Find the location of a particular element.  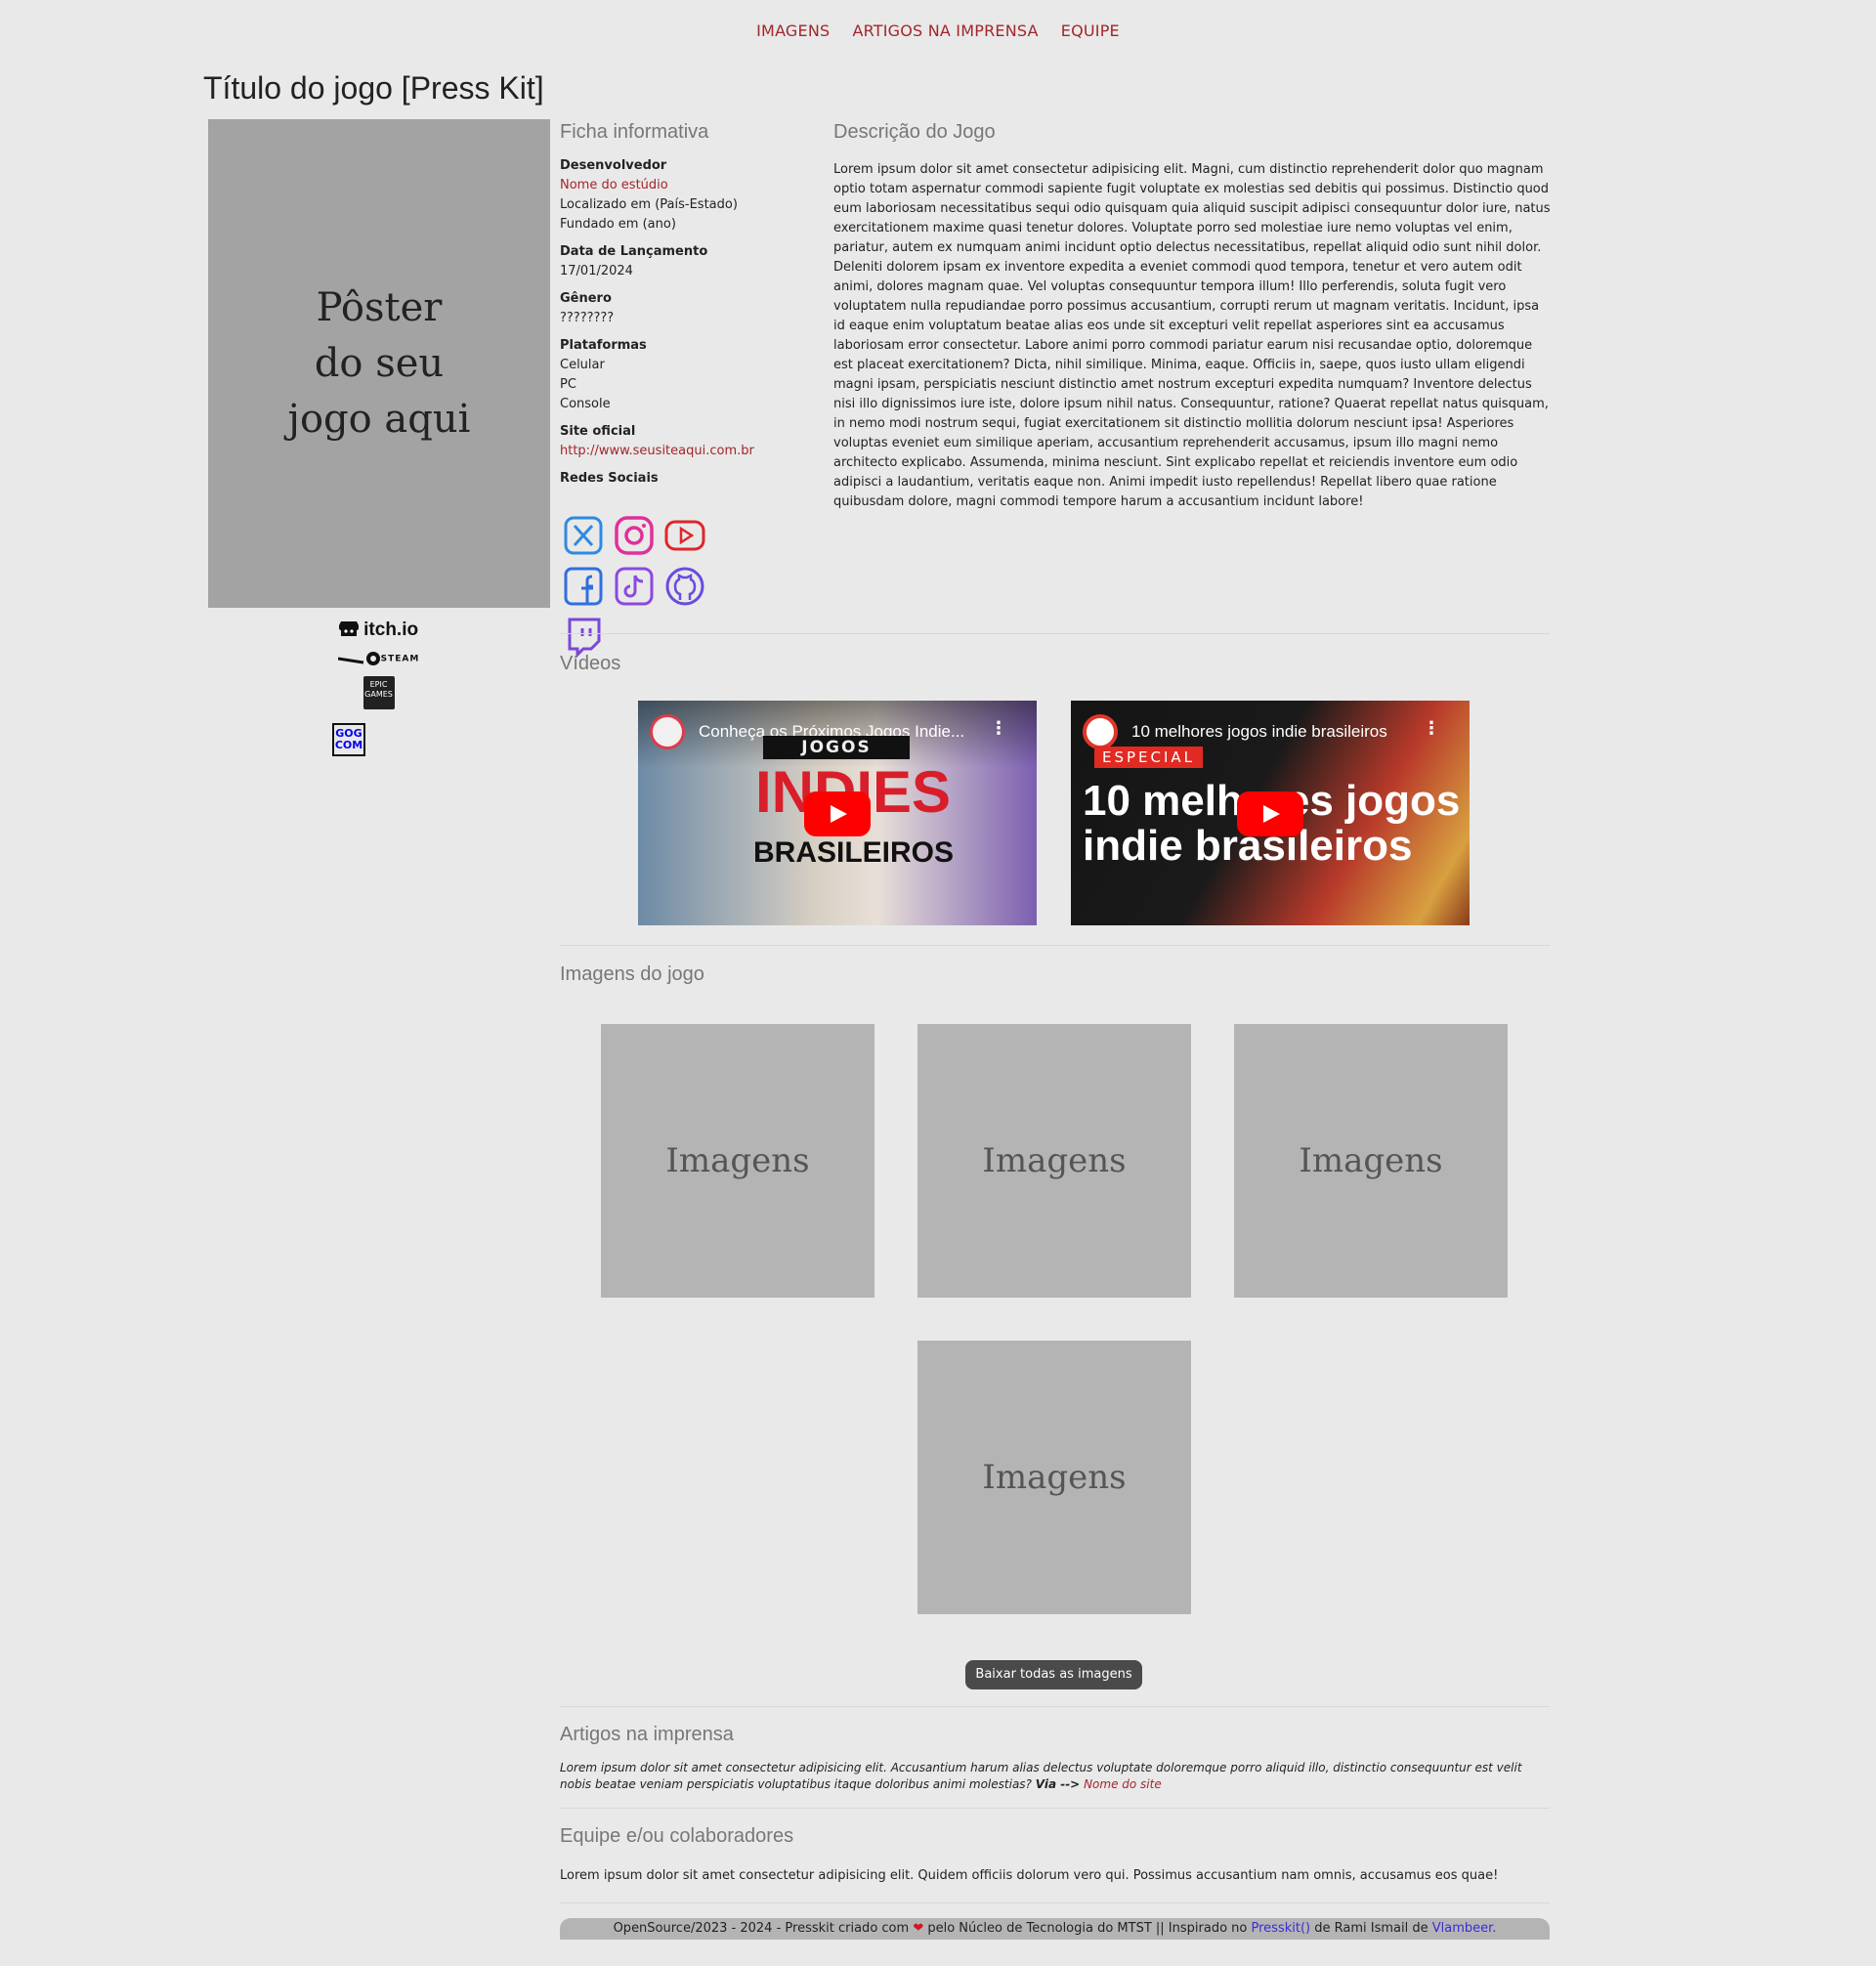

facebook-icon is located at coordinates (583, 586).